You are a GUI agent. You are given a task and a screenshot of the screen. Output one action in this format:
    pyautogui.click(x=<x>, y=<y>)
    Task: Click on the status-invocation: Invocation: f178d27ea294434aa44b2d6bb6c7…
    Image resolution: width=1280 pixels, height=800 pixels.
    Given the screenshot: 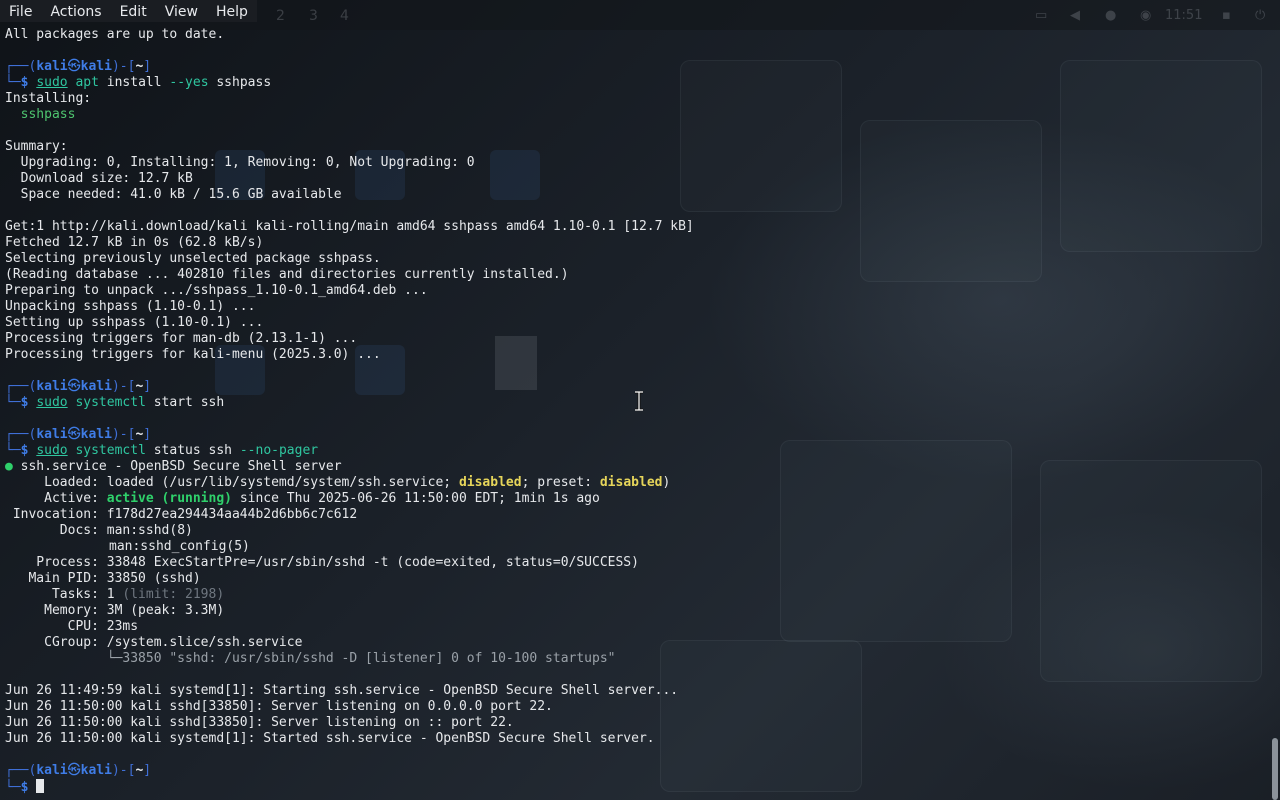 What is the action you would take?
    pyautogui.click(x=181, y=514)
    